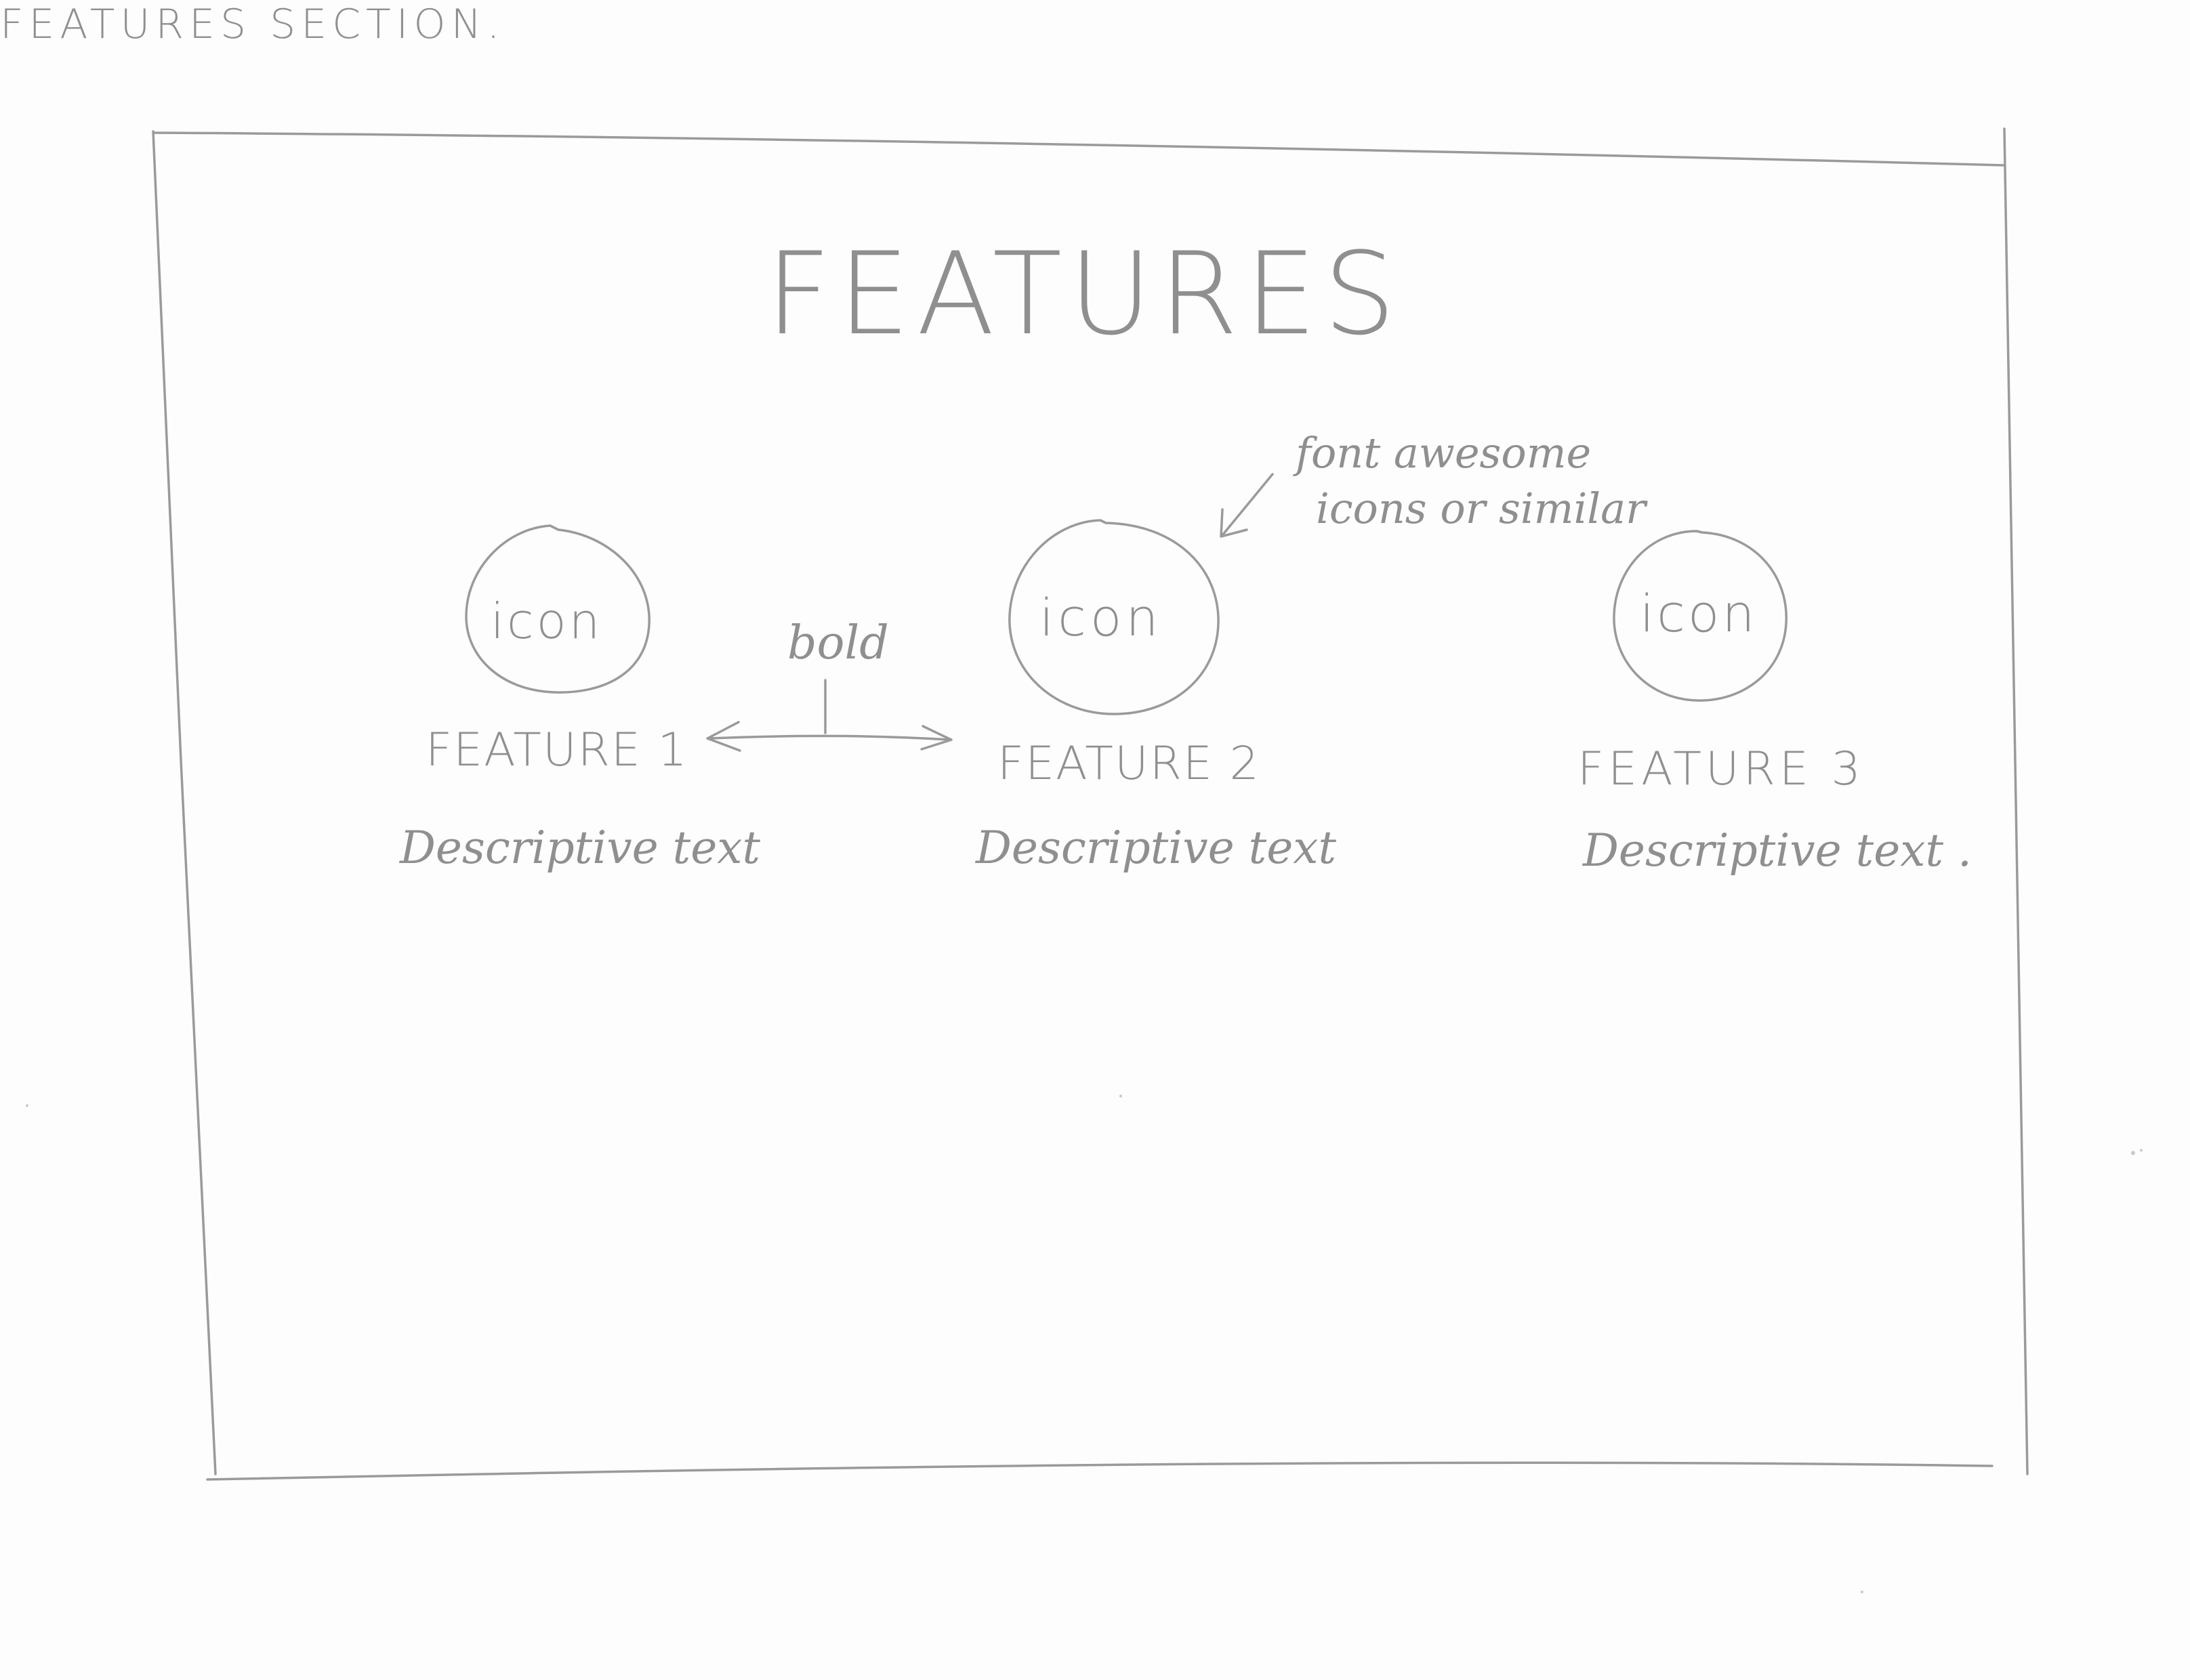 This screenshot has width=2190, height=1680. I want to click on icon-annotation: font awesome icons or similar, so click(1434, 483).